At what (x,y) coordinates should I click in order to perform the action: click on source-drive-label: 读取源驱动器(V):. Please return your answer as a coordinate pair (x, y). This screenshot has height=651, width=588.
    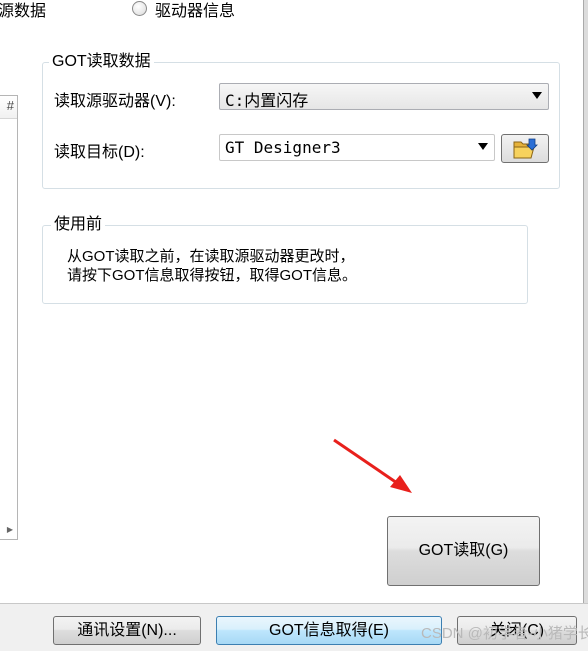
    Looking at the image, I should click on (115, 101).